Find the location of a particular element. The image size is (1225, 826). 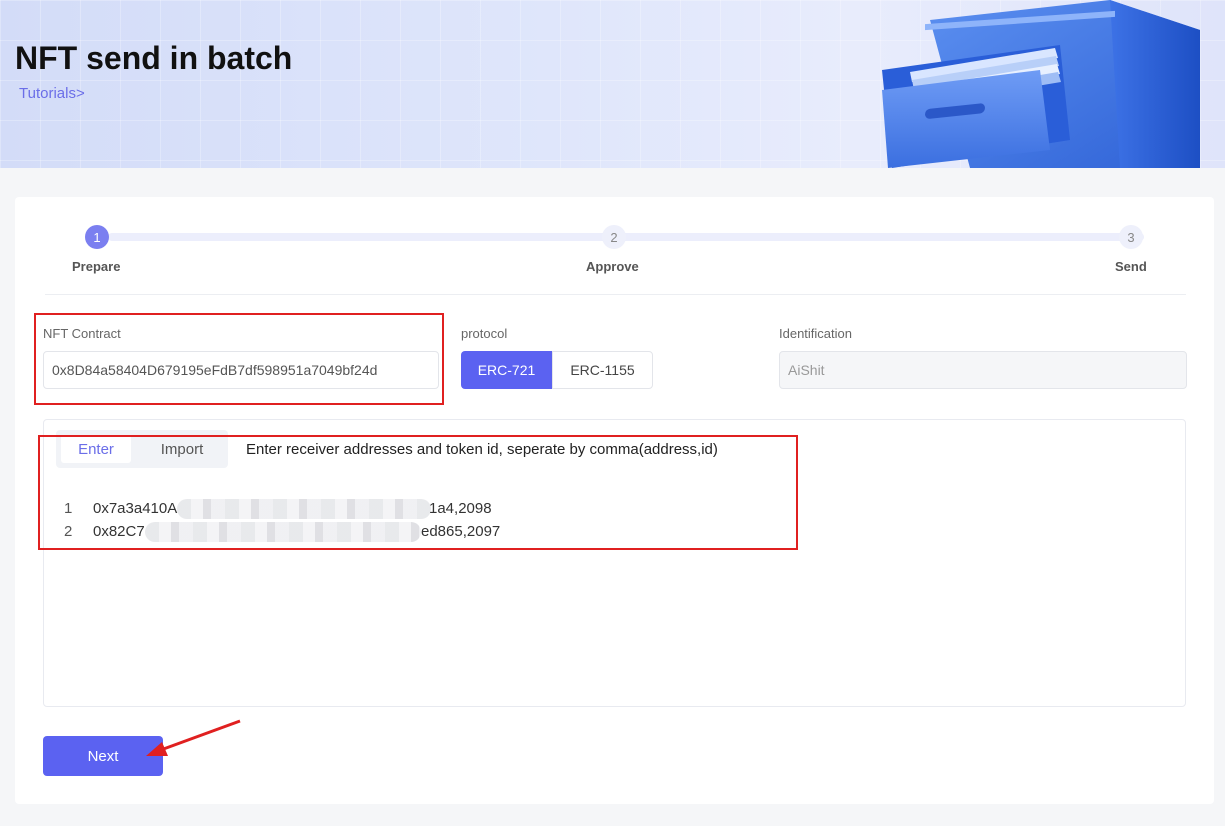

protocol-label: protocol is located at coordinates (484, 333).